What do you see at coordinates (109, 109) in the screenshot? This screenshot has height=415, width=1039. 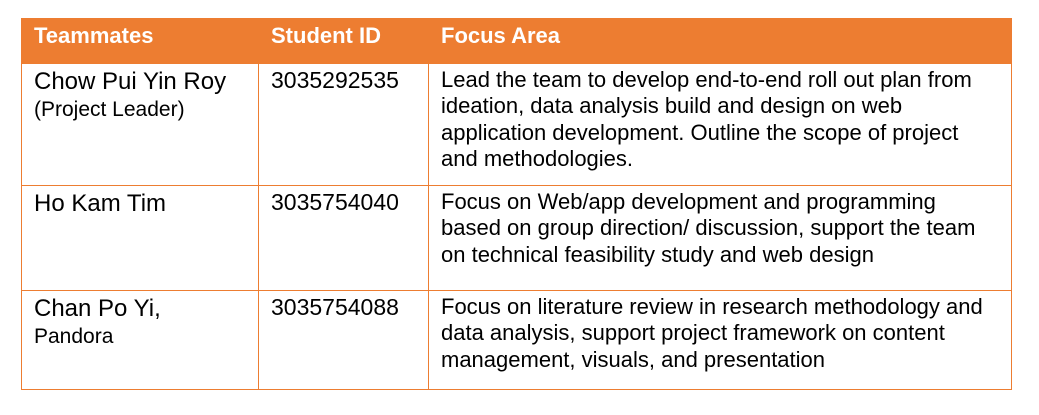 I see `teammate-role: (Project Leader)` at bounding box center [109, 109].